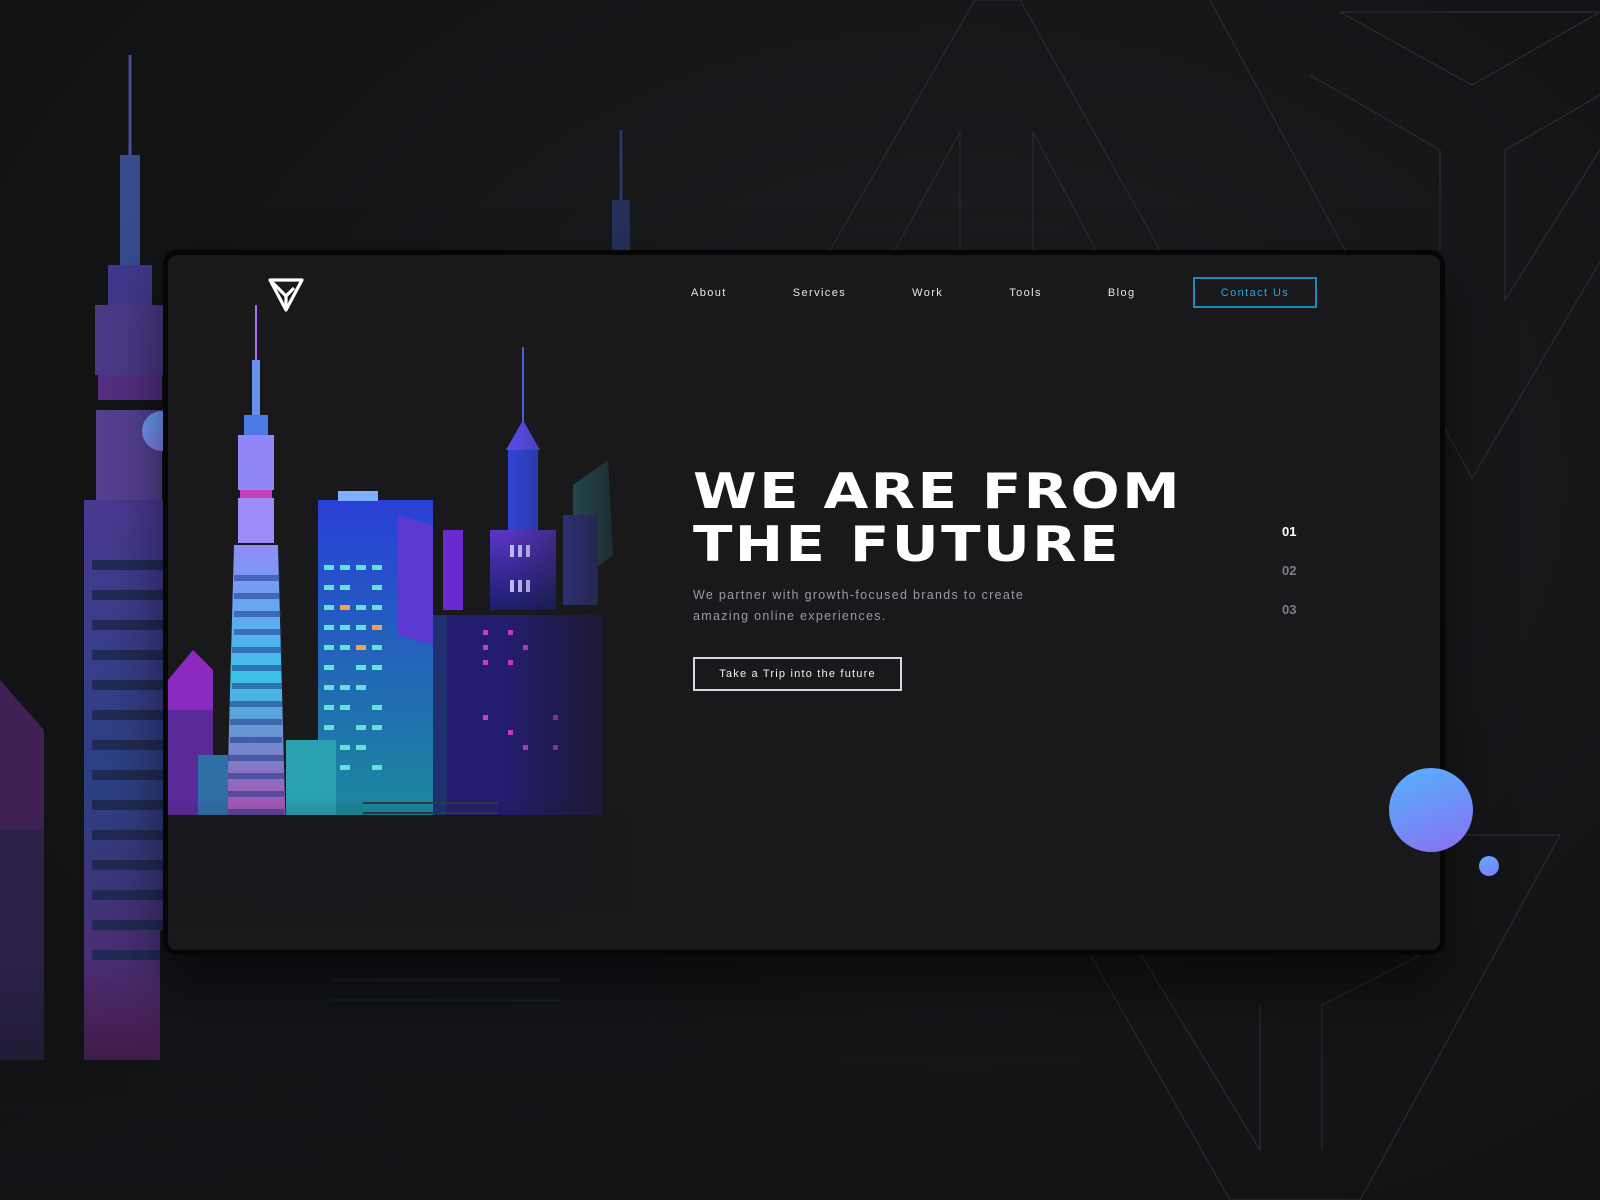 The image size is (1600, 1200). Describe the element at coordinates (790, 616) in the screenshot. I see `hero-subtitle-line-2: amazing online experiences.` at that location.